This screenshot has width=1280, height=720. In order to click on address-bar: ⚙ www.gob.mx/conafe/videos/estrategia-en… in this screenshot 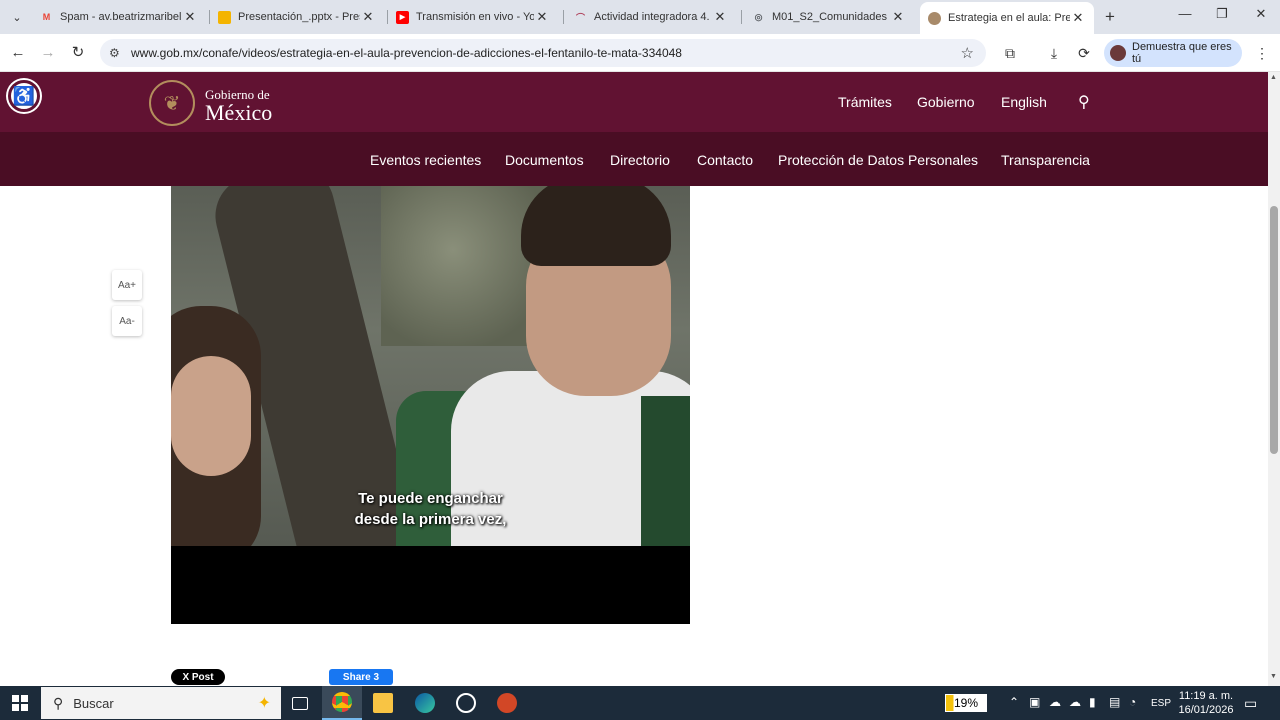, I will do `click(543, 53)`.